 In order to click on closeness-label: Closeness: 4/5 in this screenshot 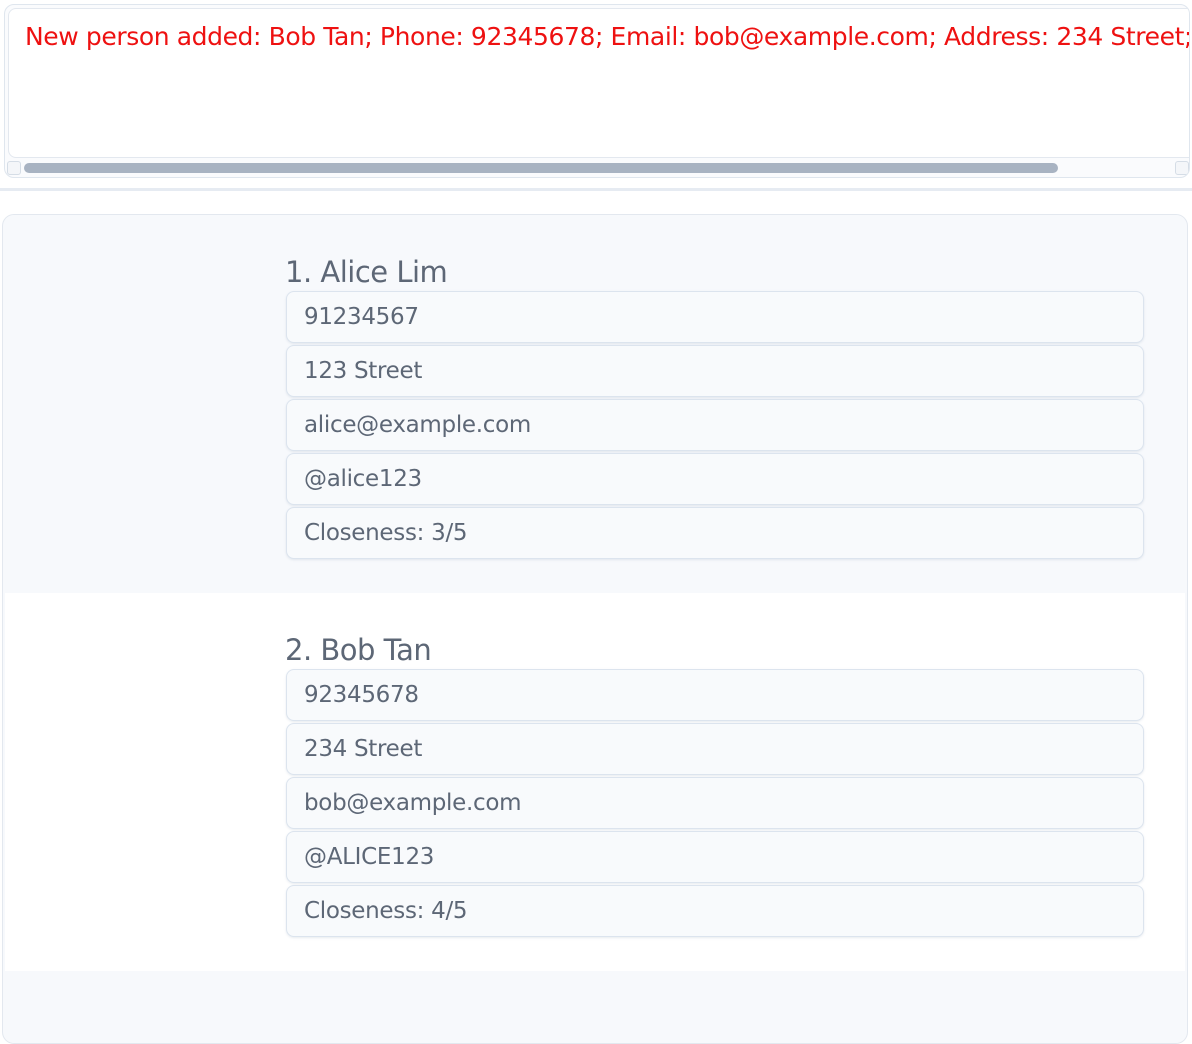, I will do `click(386, 911)`.